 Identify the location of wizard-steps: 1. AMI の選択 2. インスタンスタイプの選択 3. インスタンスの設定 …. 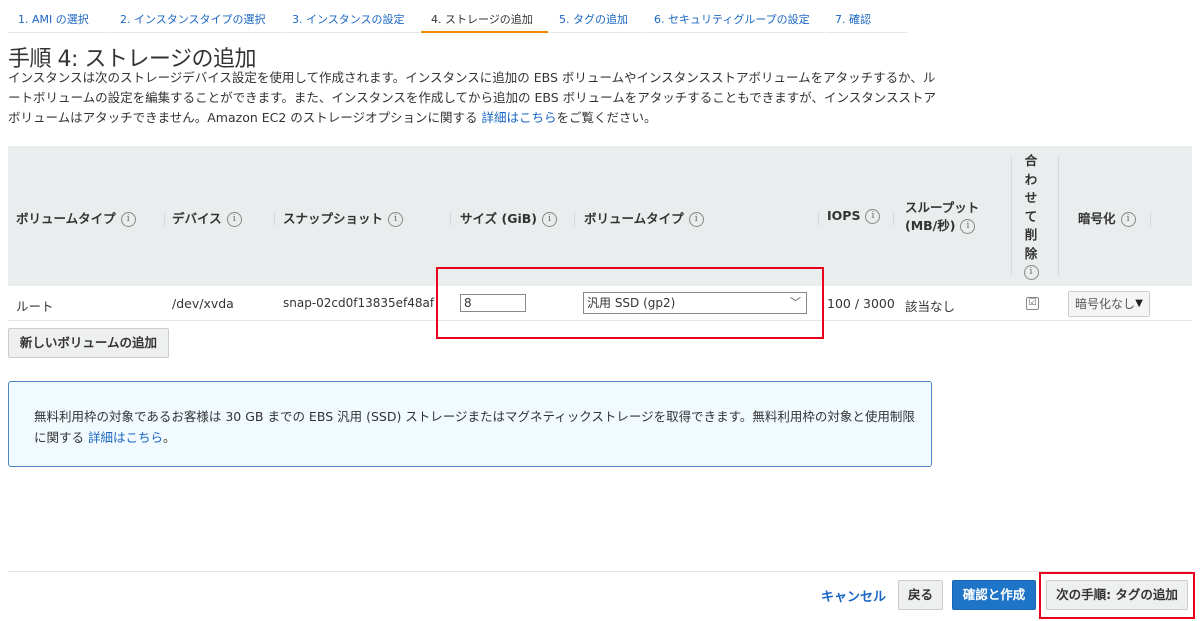
(458, 16).